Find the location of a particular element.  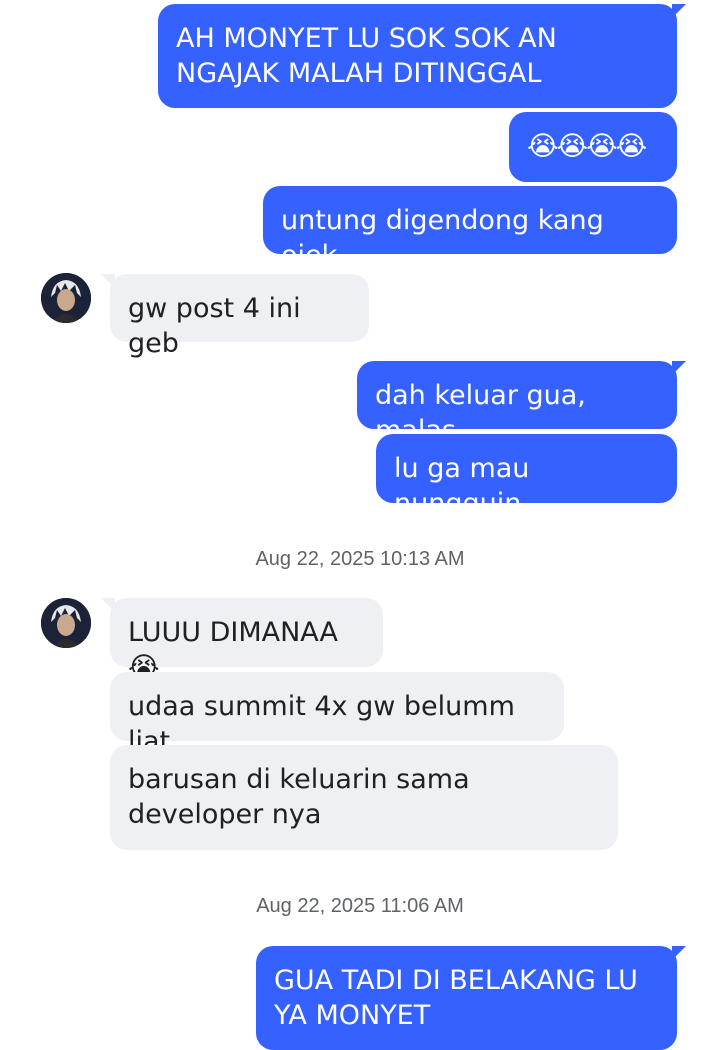

message-outgoing: GUA TADI DI BELAKANG LU YA MONYET is located at coordinates (471, 998).